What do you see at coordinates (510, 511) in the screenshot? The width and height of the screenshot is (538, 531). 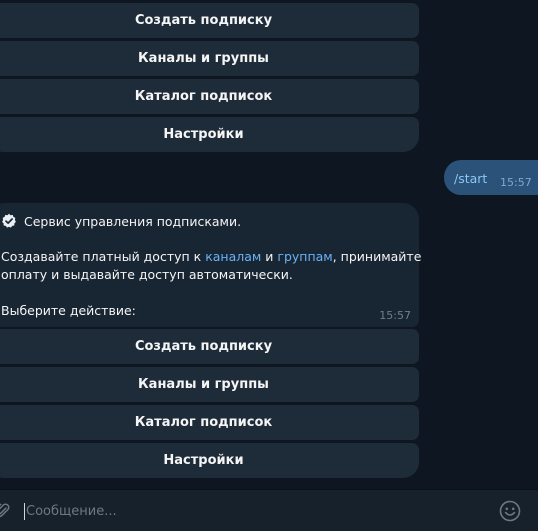 I see `emoji-icon` at bounding box center [510, 511].